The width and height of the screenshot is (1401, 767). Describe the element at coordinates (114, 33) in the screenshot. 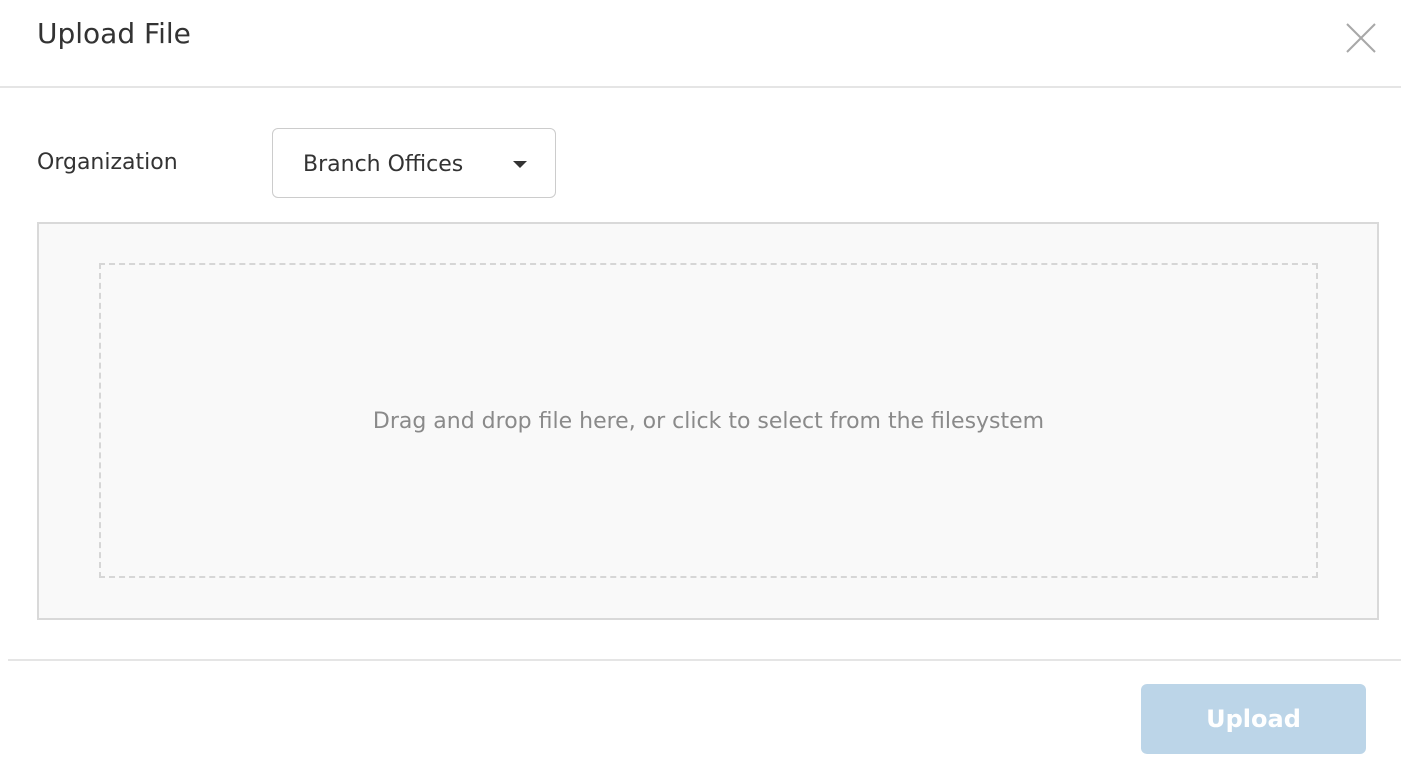

I see `dialog-title: Upload File` at that location.